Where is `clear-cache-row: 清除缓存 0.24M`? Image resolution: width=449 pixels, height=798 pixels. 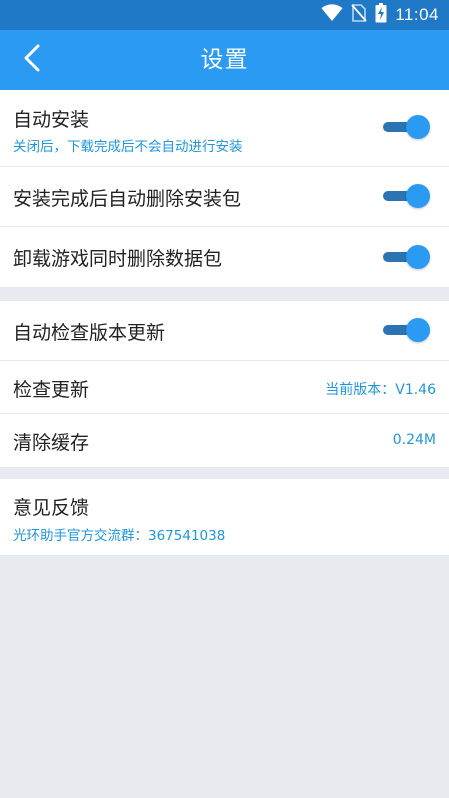
clear-cache-row: 清除缓存 0.24M is located at coordinates (224, 440).